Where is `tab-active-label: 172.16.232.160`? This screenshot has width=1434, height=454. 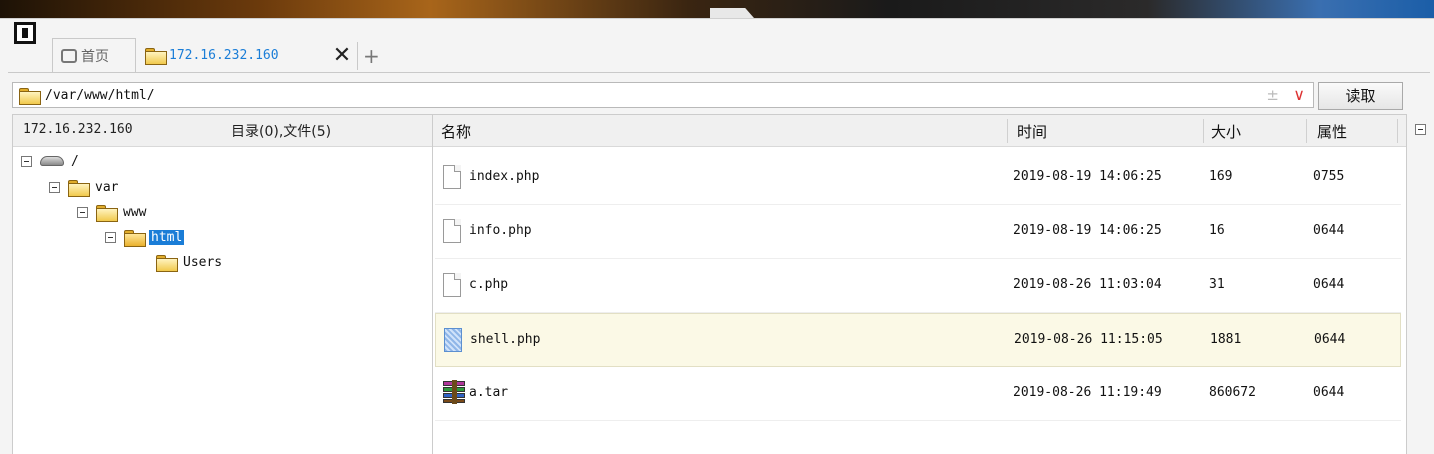
tab-active-label: 172.16.232.160 is located at coordinates (224, 55).